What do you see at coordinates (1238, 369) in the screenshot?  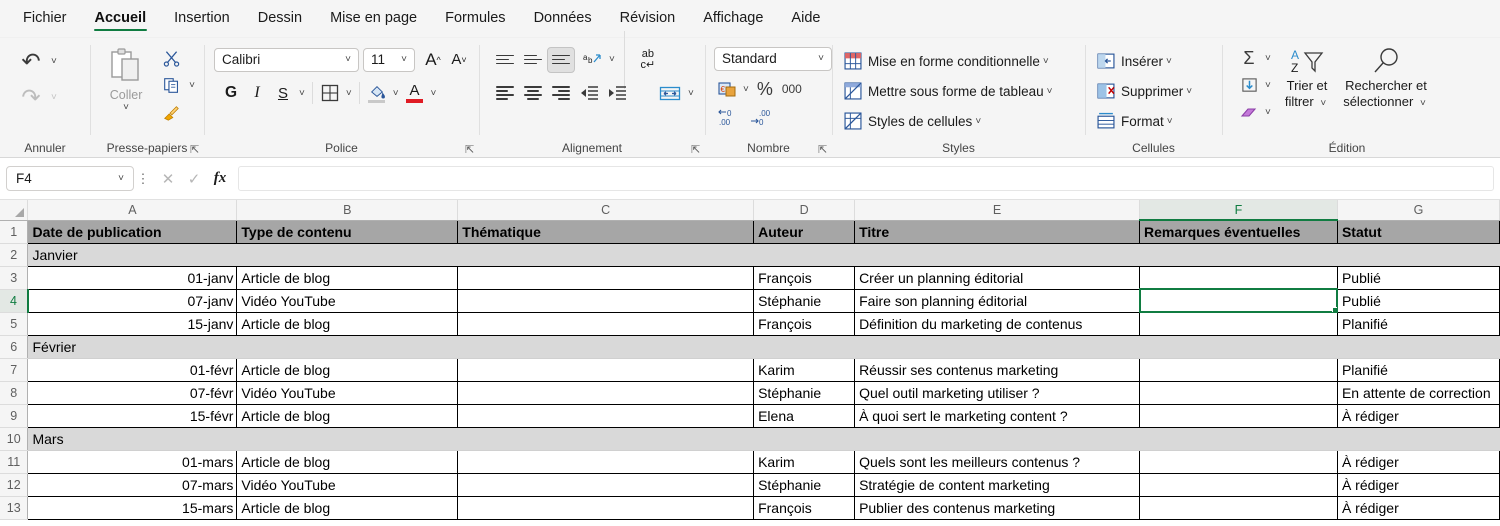 I see `cell-F7` at bounding box center [1238, 369].